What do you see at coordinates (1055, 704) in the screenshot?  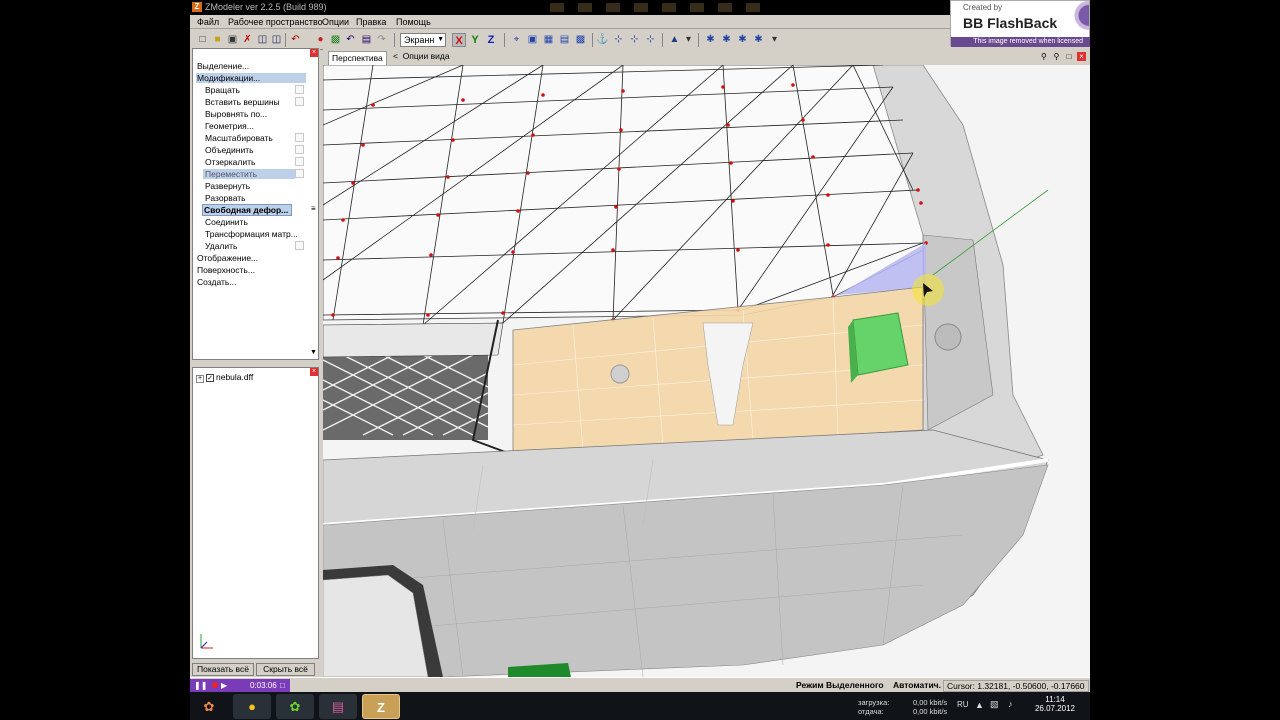 I see `clock: 11:14 26.07.2012` at bounding box center [1055, 704].